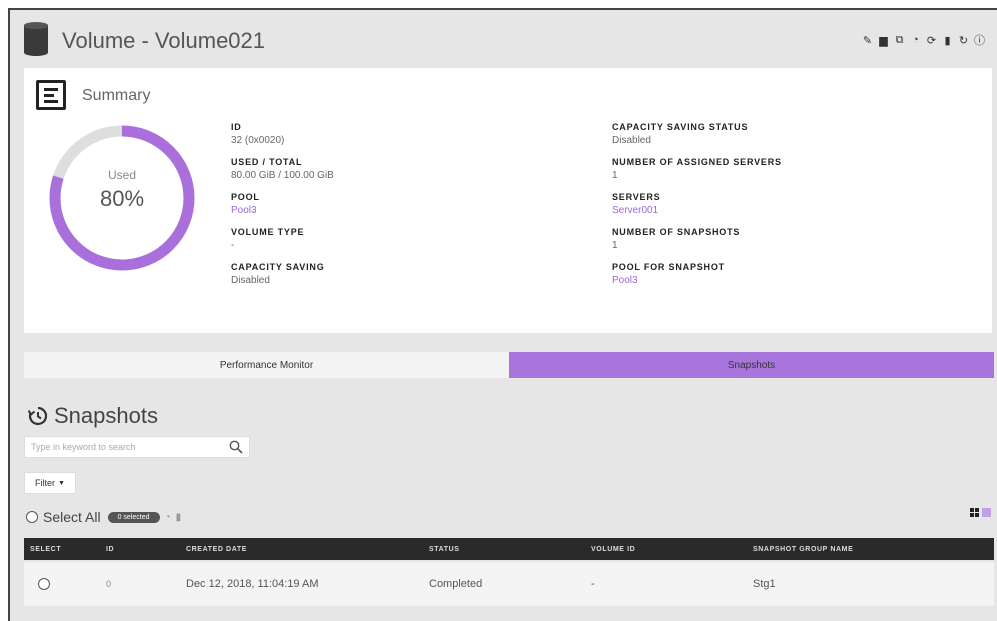  I want to click on sync-icon: ⟳, so click(931, 40).